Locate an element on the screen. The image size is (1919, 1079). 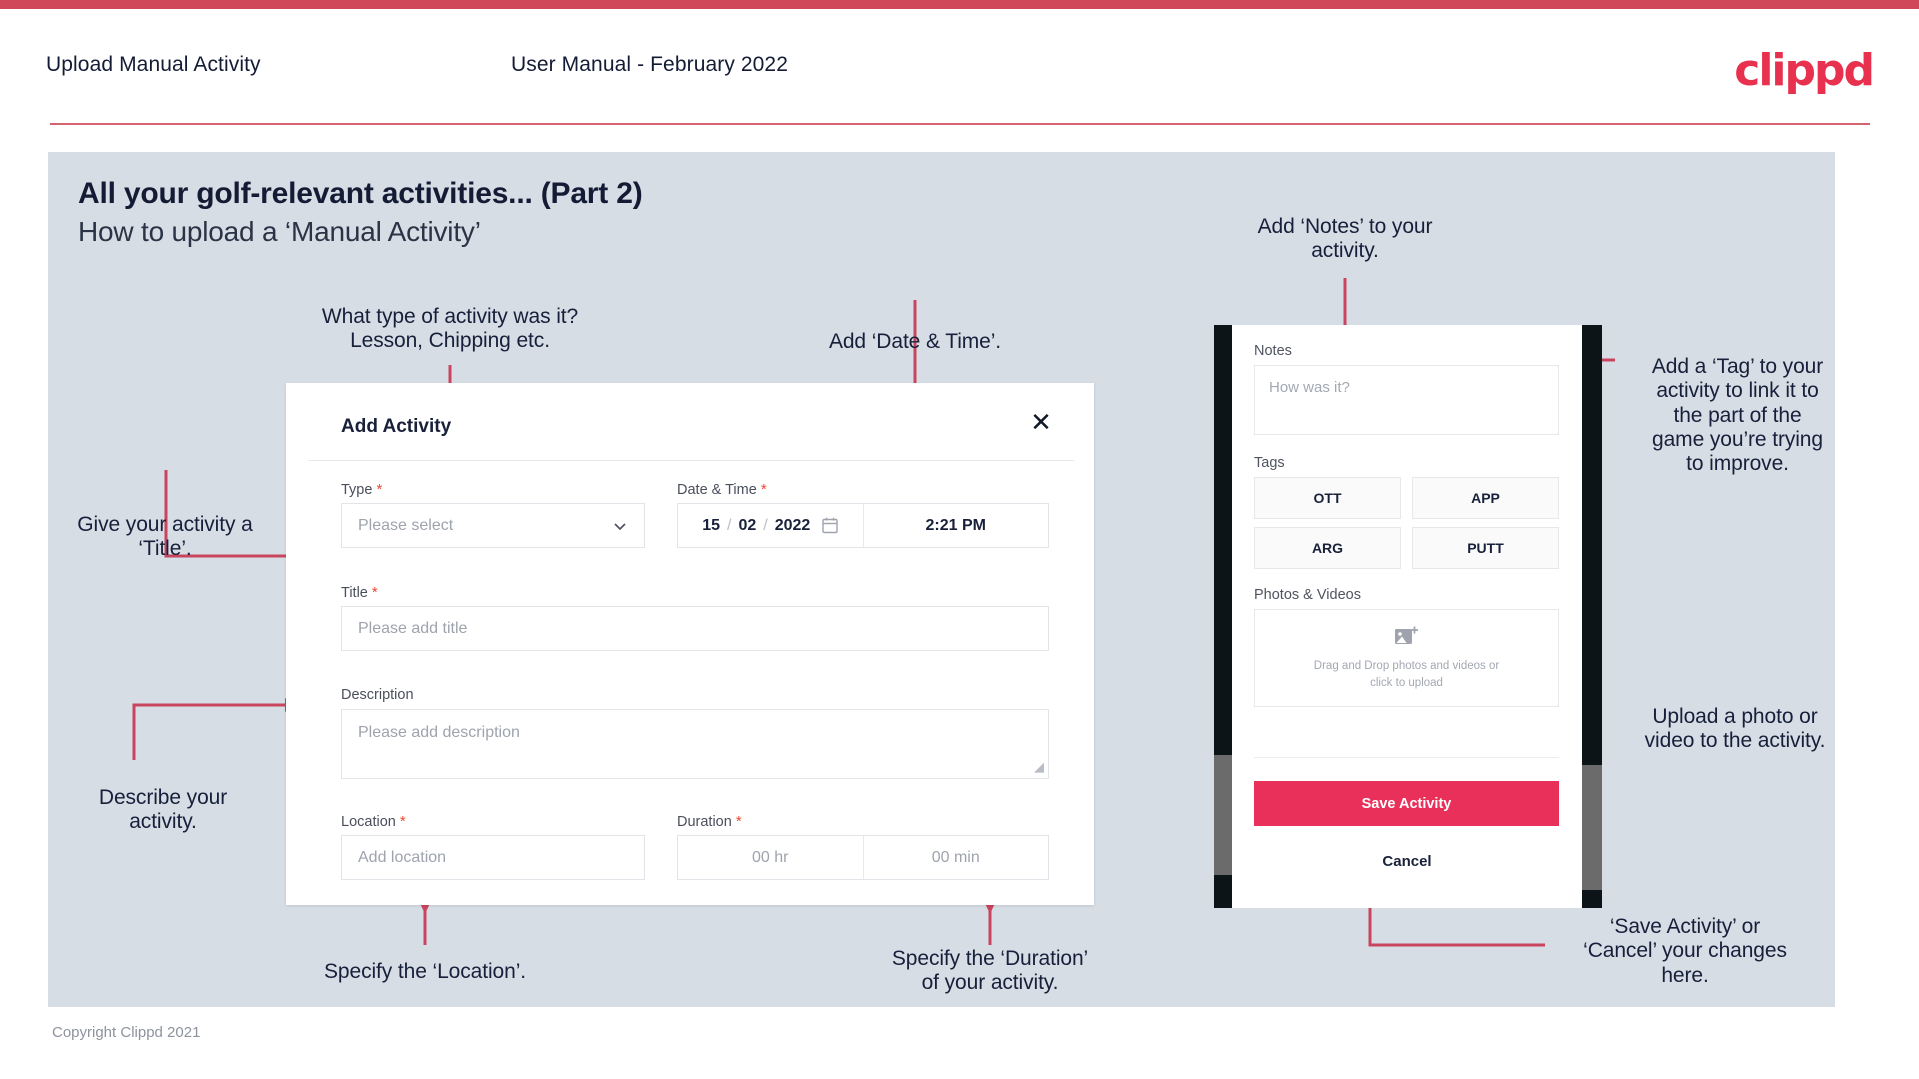
tag-arg-label: ARG is located at coordinates (1327, 548).